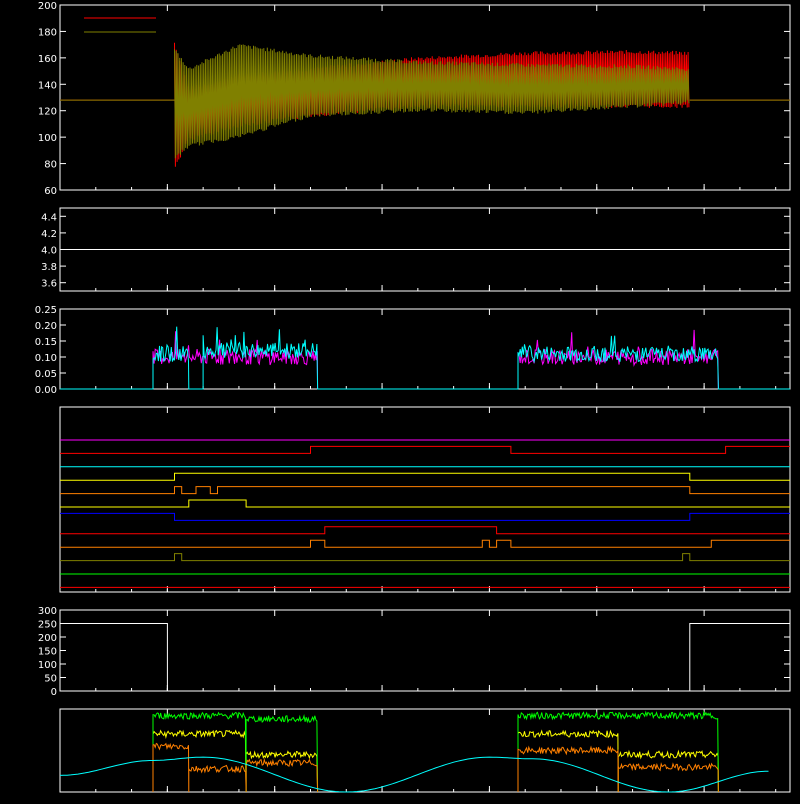 The height and width of the screenshot is (804, 800). What do you see at coordinates (425, 657) in the screenshot?
I see `quality-line` at bounding box center [425, 657].